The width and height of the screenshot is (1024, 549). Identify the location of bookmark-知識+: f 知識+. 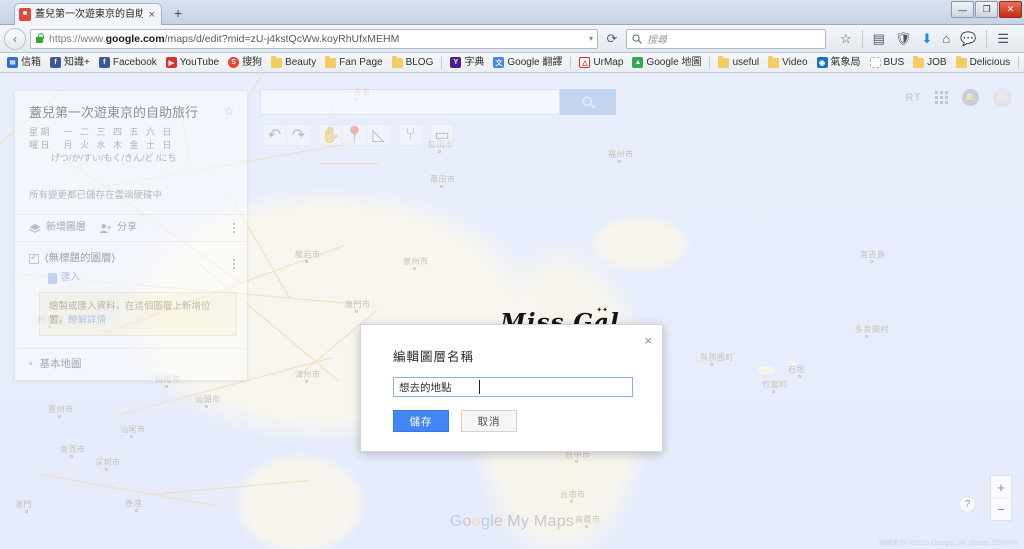
(70, 63).